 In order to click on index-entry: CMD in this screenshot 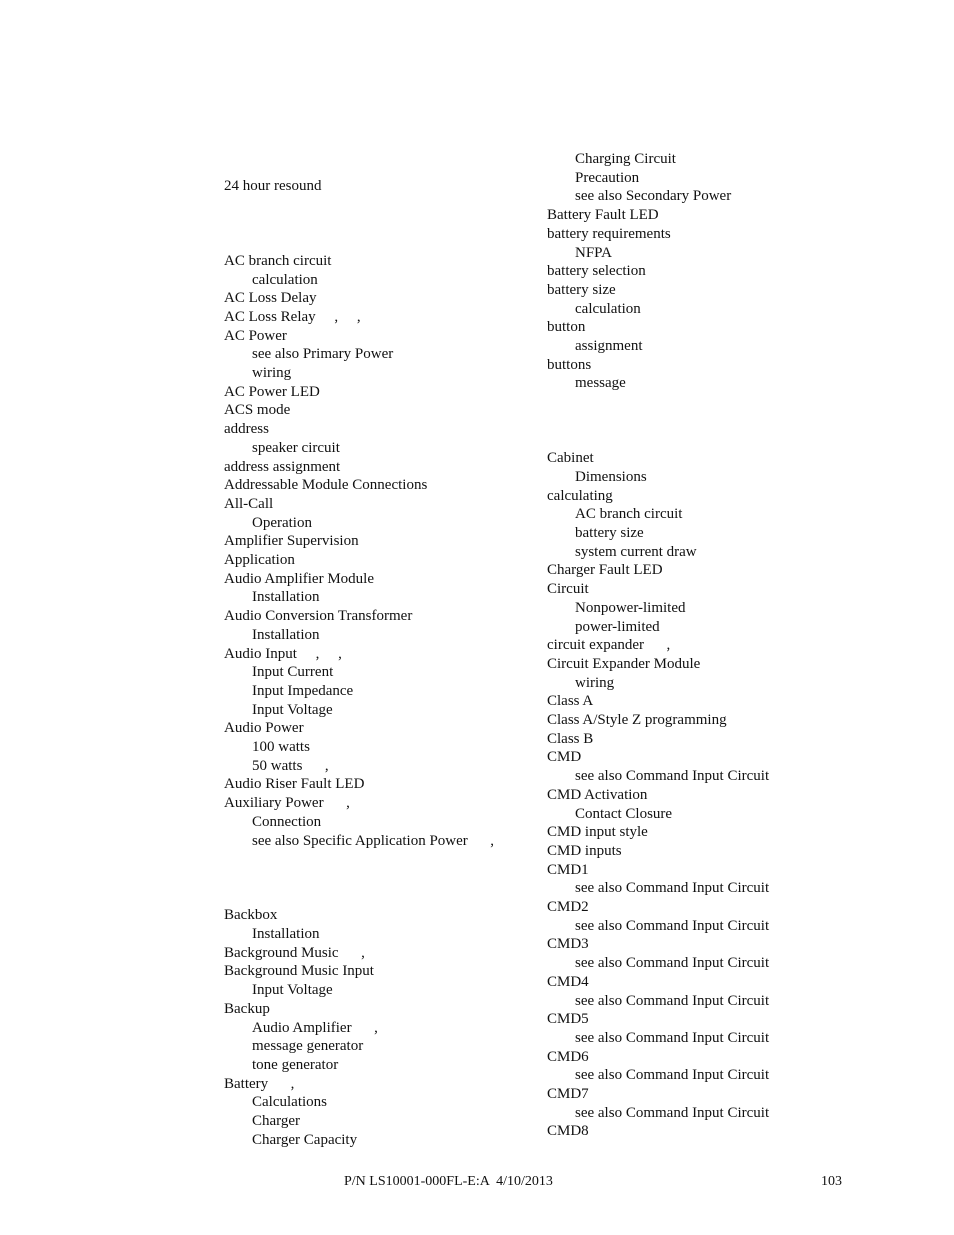, I will do `click(564, 757)`.